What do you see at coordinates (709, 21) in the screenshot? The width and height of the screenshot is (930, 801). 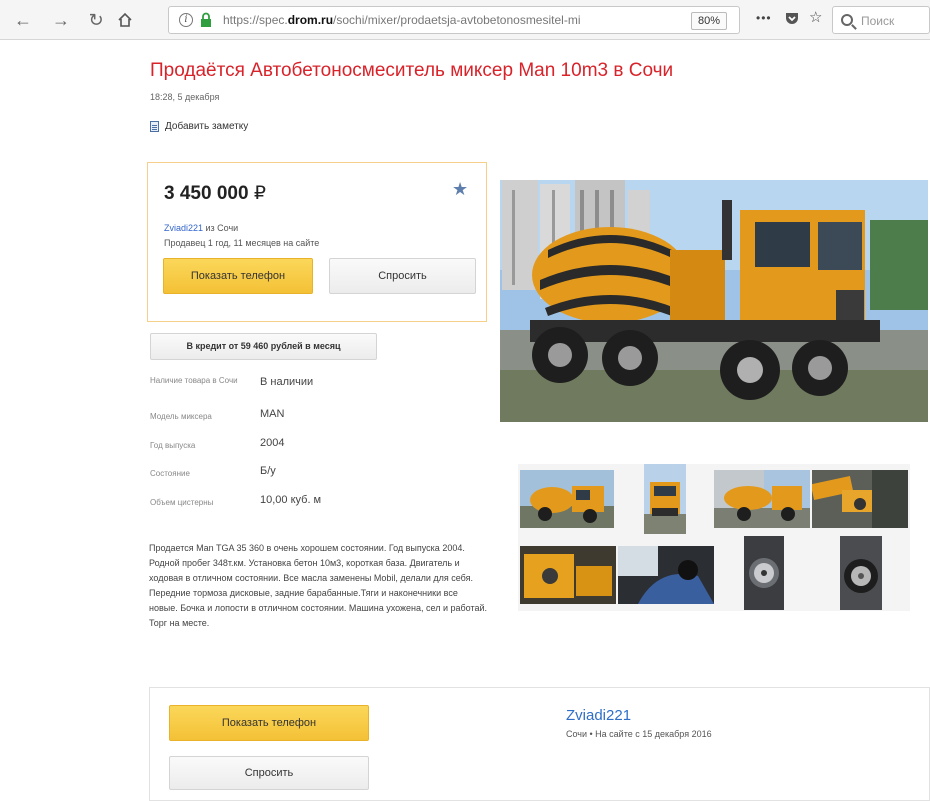 I see `zoom-level: 80%` at bounding box center [709, 21].